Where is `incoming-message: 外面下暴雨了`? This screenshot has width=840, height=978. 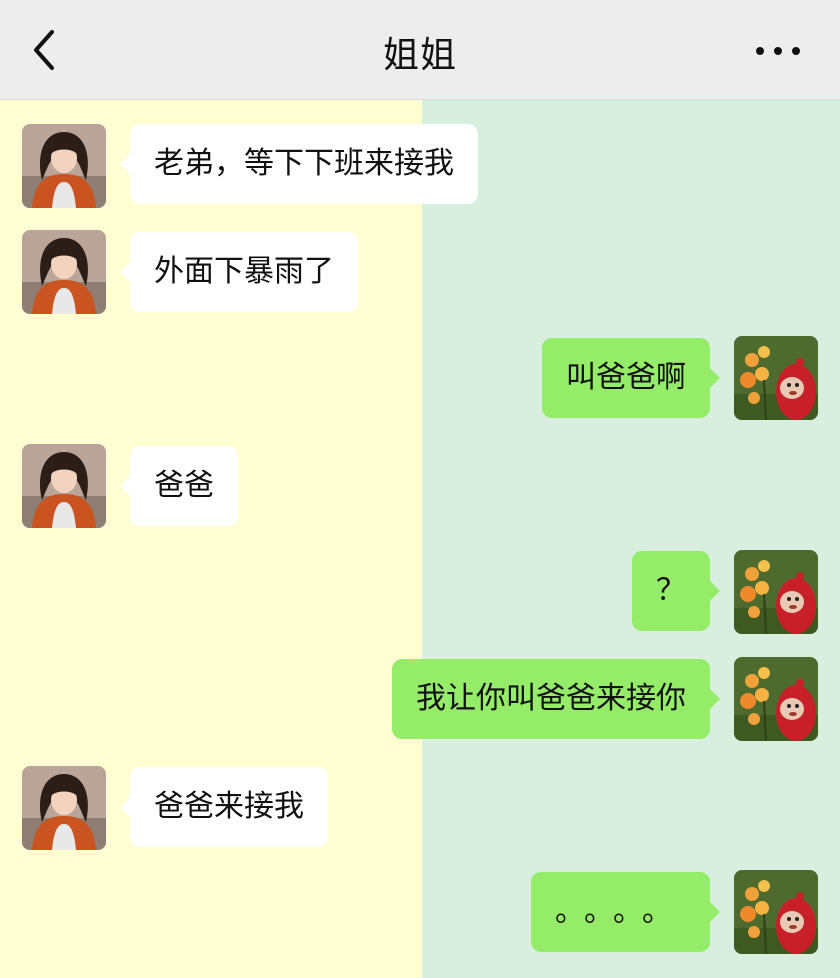 incoming-message: 外面下暴雨了 is located at coordinates (239, 272).